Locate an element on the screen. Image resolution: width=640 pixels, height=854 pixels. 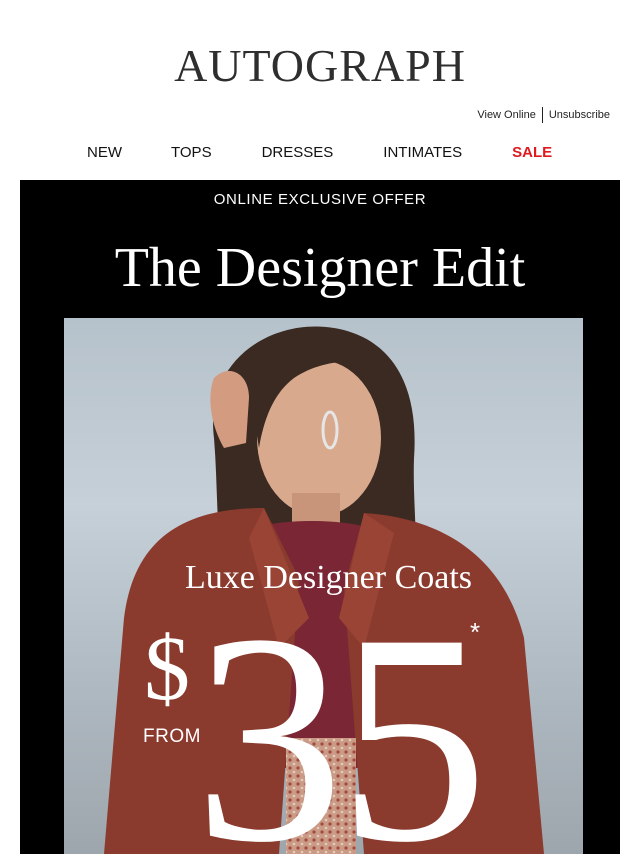
hero-headline: The Designer Edit is located at coordinates (320, 268).